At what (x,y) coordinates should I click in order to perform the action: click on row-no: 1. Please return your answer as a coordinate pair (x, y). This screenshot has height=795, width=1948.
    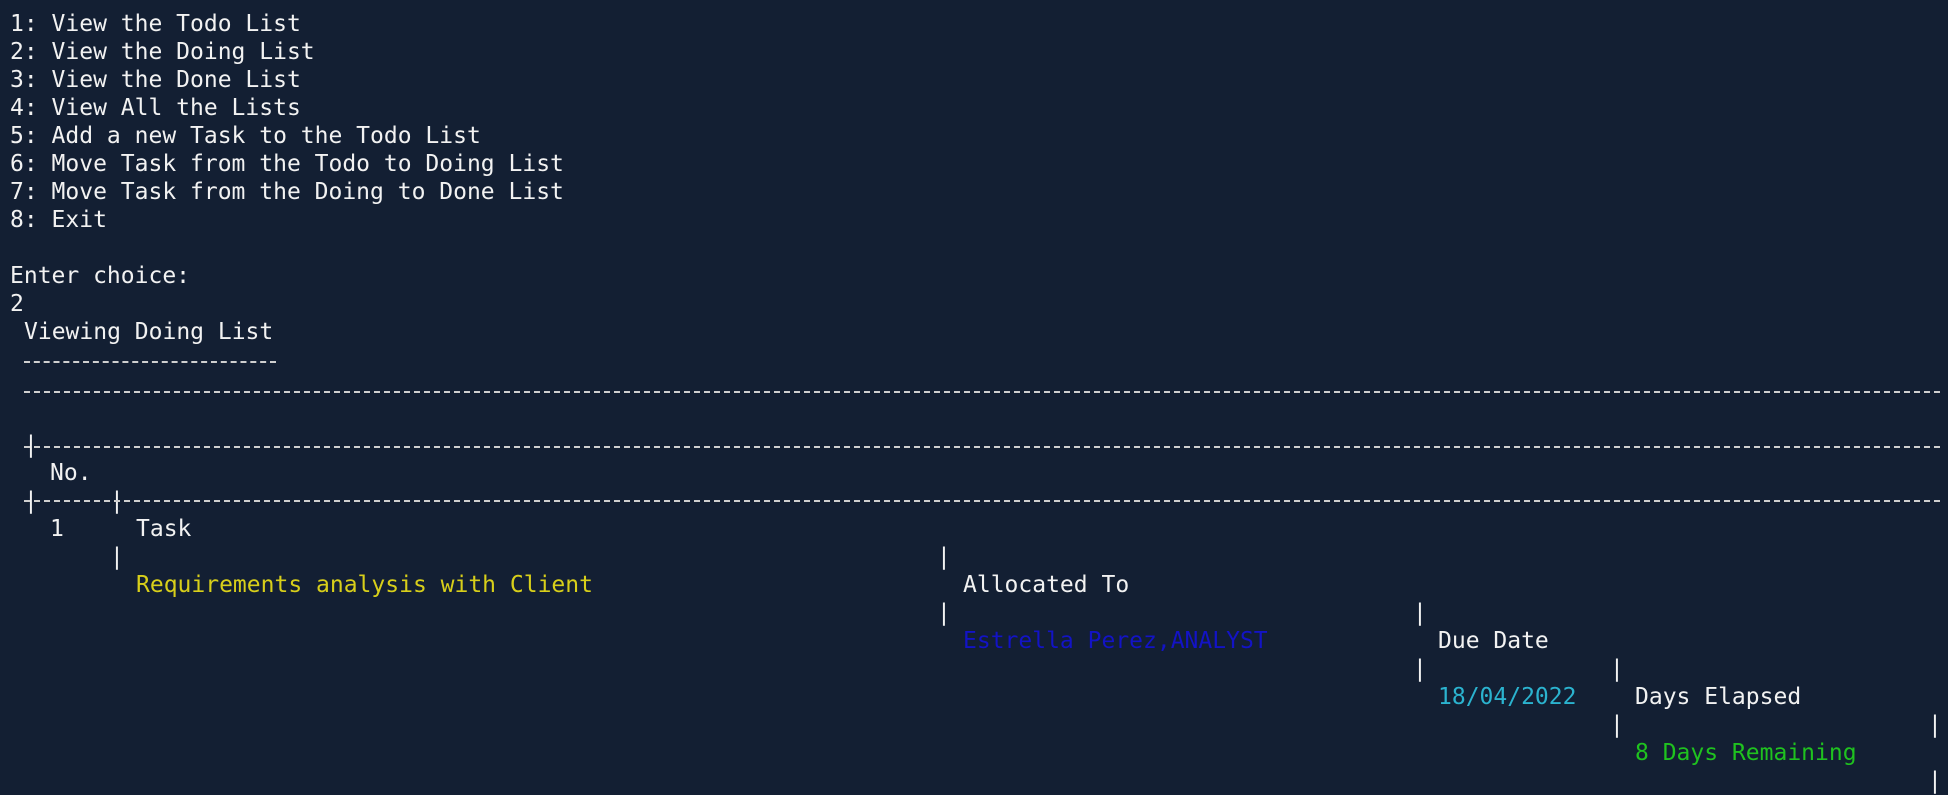
    Looking at the image, I should click on (57, 529).